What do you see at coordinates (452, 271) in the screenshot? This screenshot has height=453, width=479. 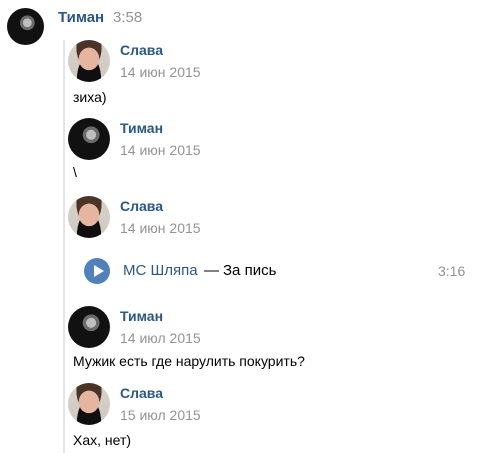 I see `audio-duration: 3:16` at bounding box center [452, 271].